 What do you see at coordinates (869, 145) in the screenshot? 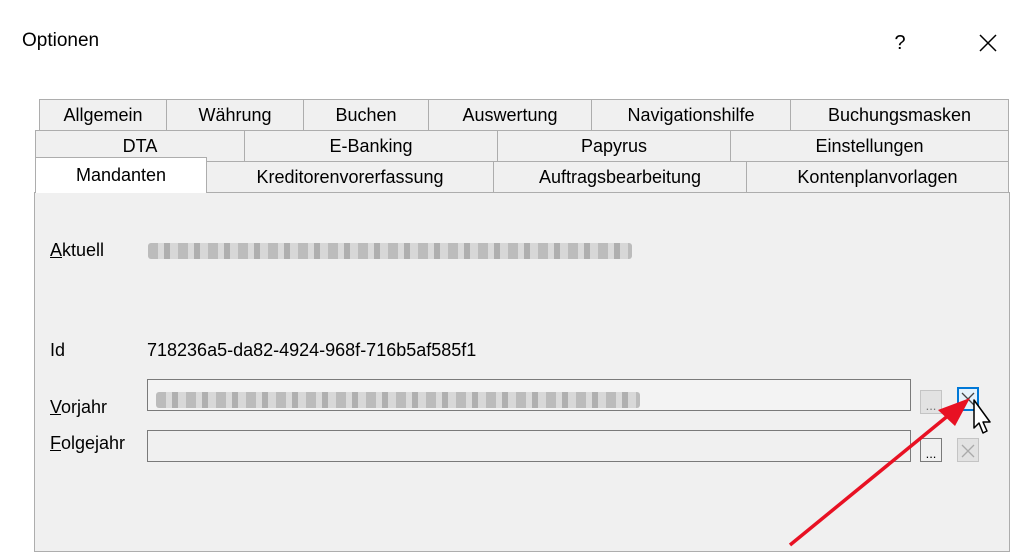
I see `tab-einstellungen: Einstellungen` at bounding box center [869, 145].